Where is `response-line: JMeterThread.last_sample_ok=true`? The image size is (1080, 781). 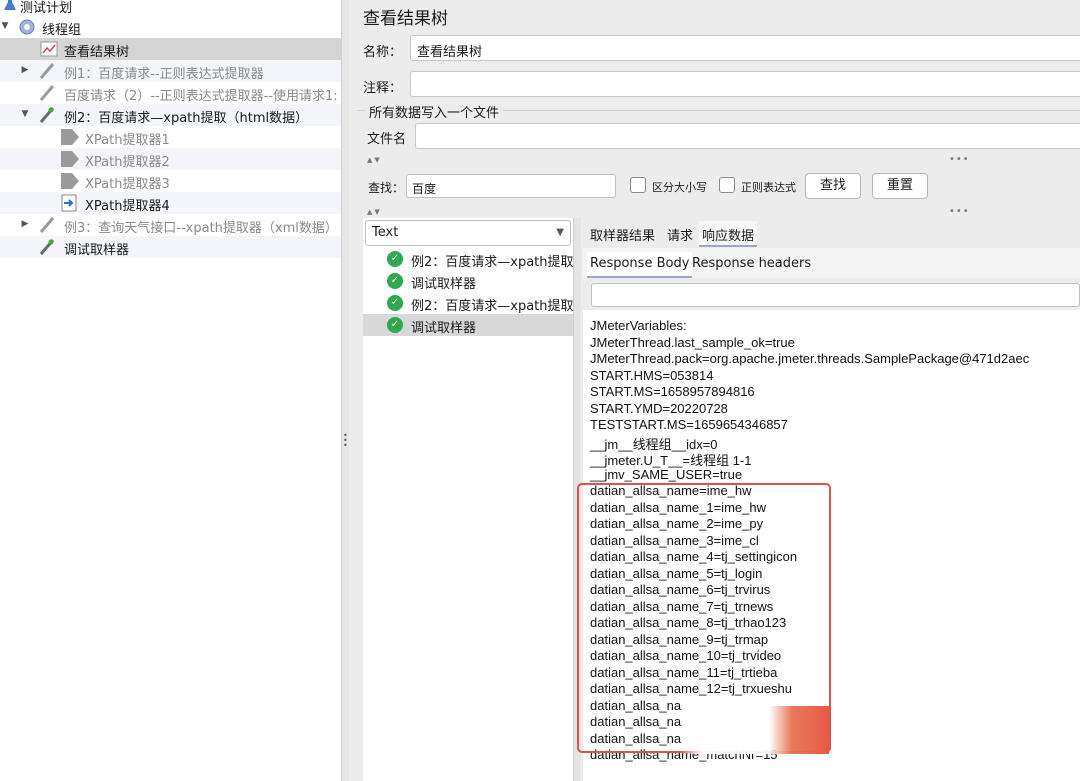 response-line: JMeterThread.last_sample_ok=true is located at coordinates (692, 342).